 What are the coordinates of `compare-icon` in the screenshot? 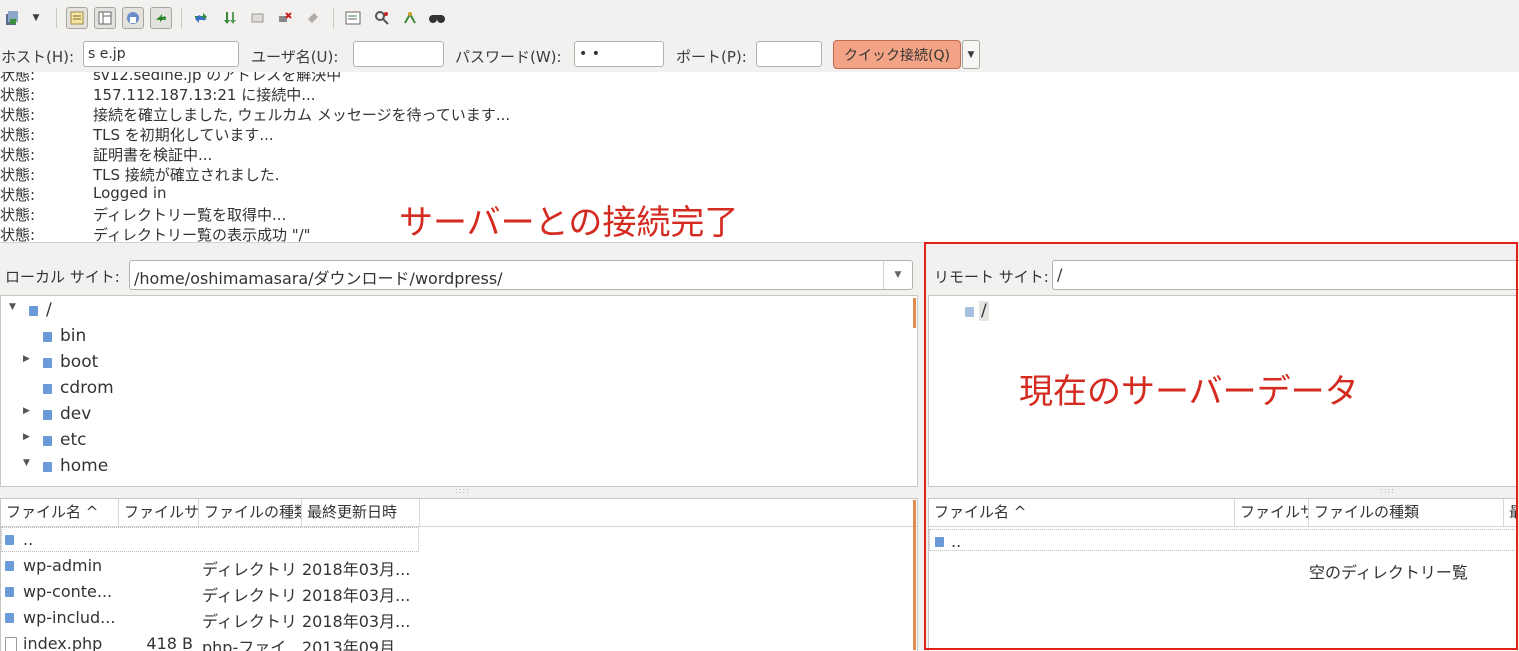 It's located at (382, 18).